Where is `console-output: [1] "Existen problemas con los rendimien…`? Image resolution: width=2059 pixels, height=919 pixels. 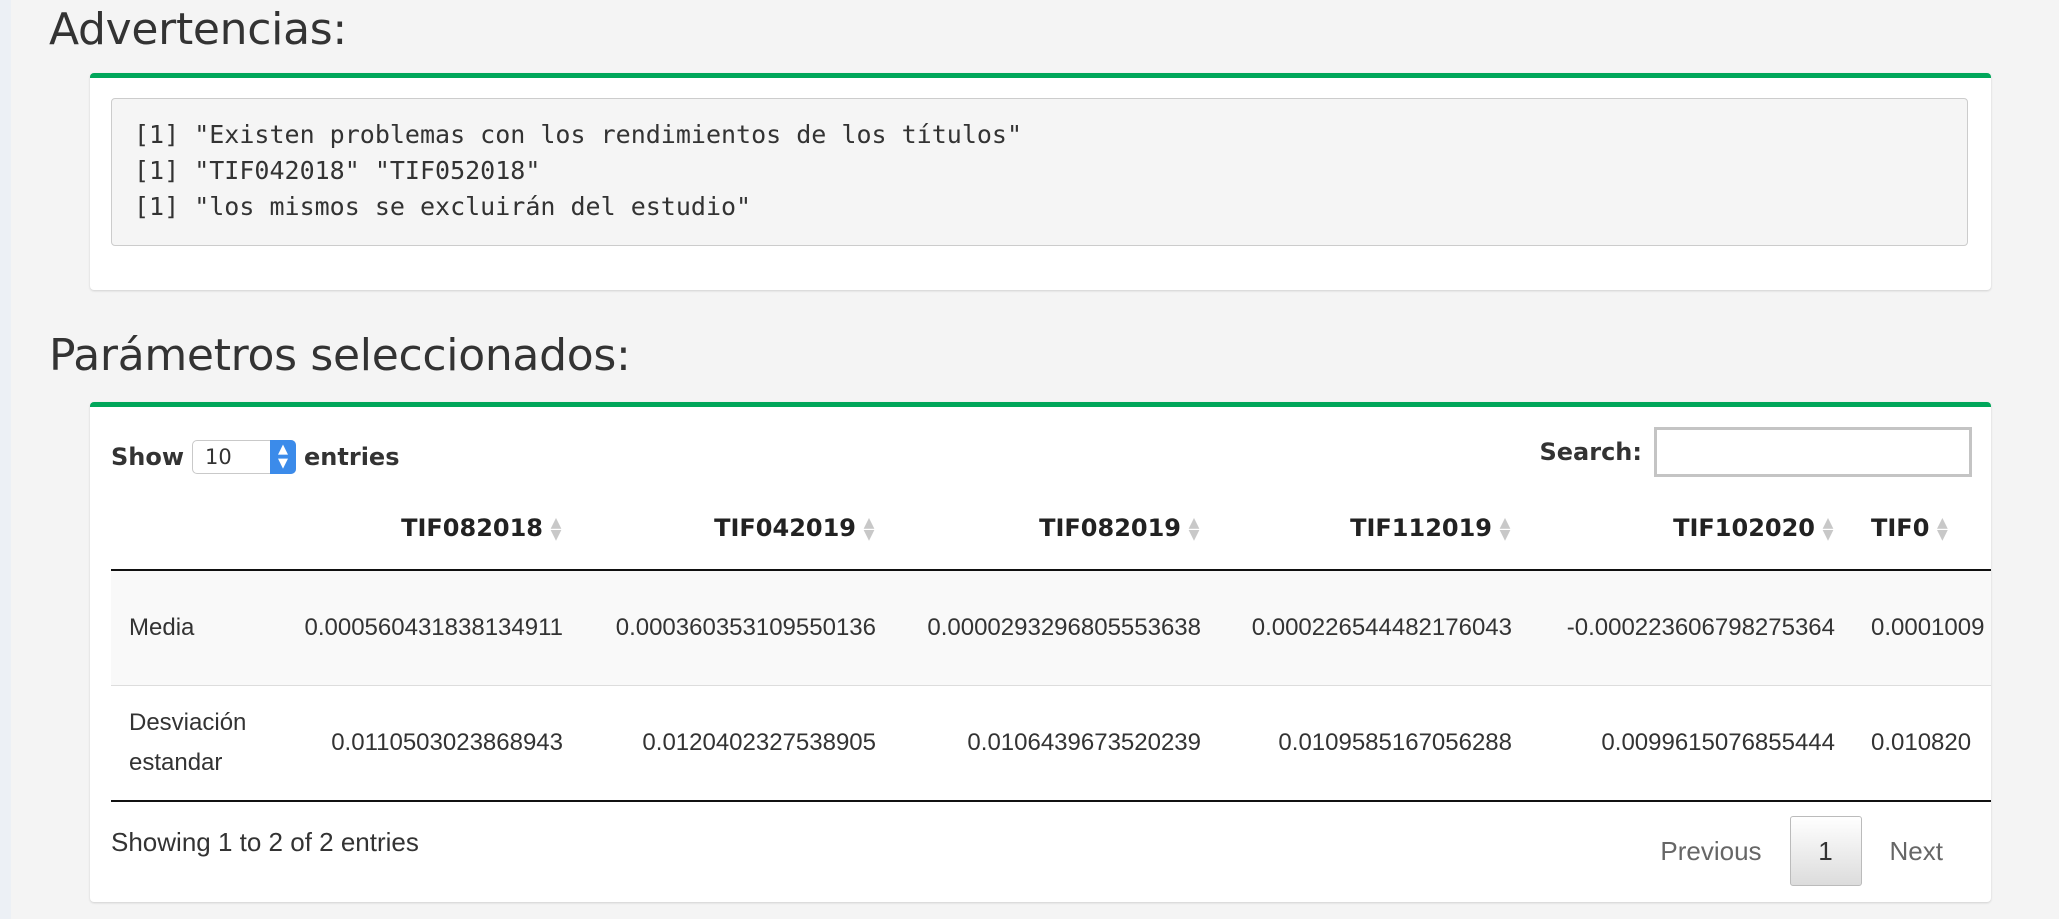 console-output: [1] "Existen problemas con los rendimien… is located at coordinates (1039, 172).